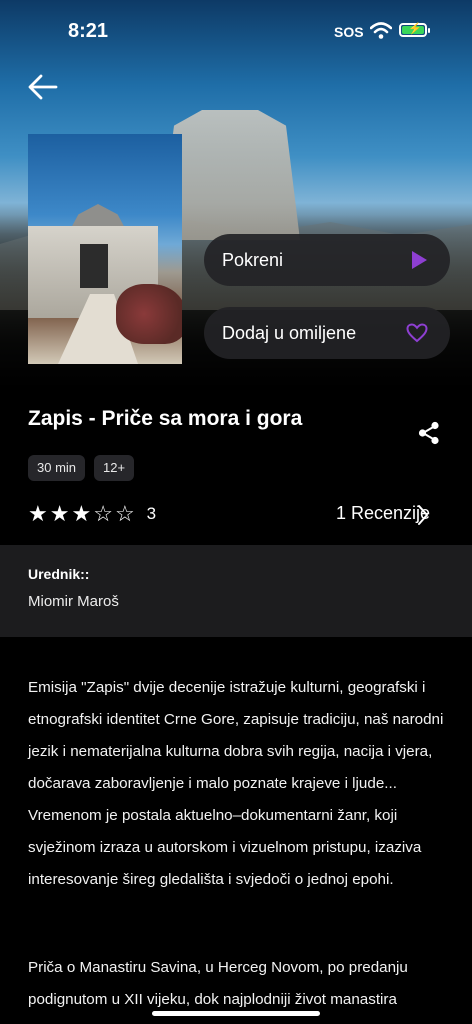  Describe the element at coordinates (349, 32) in the screenshot. I see `sos-indicator: SOS` at that location.